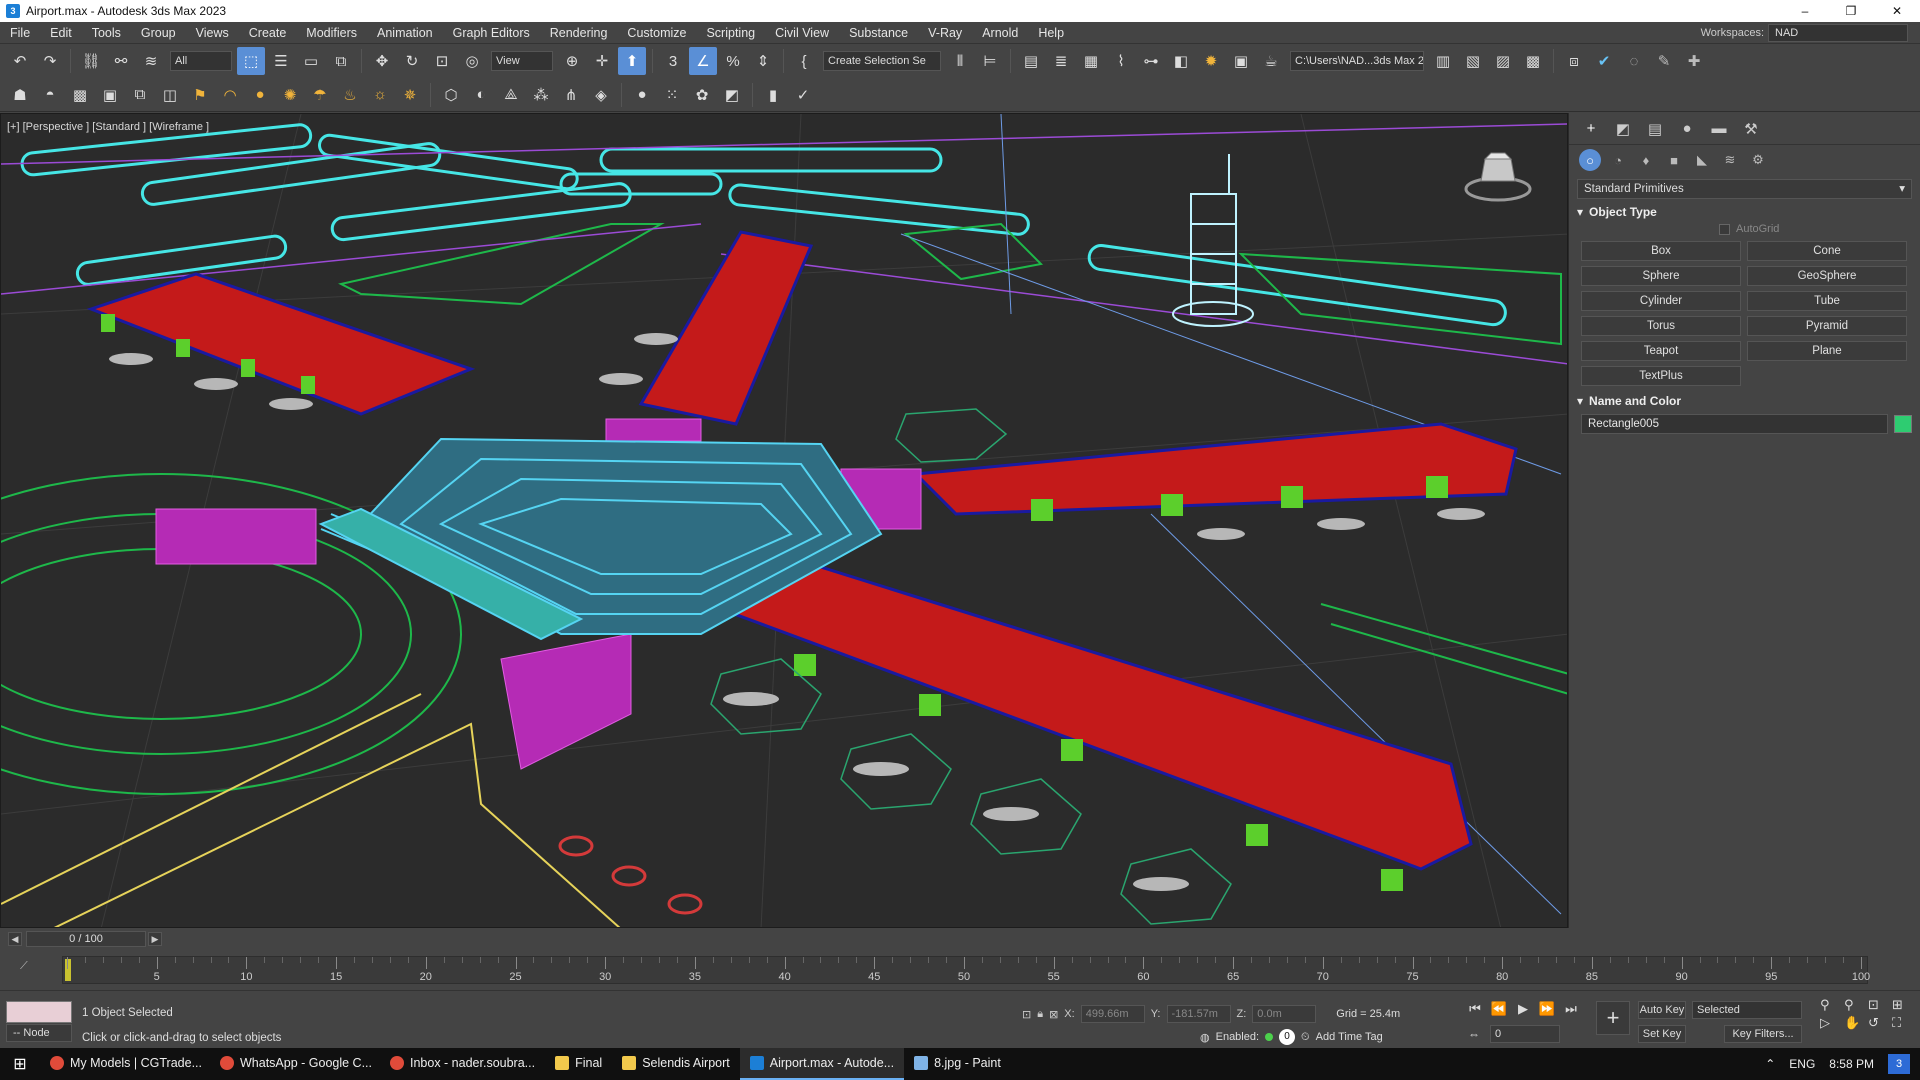  What do you see at coordinates (410, 95) in the screenshot?
I see `ambient-light-icon: ✵` at bounding box center [410, 95].